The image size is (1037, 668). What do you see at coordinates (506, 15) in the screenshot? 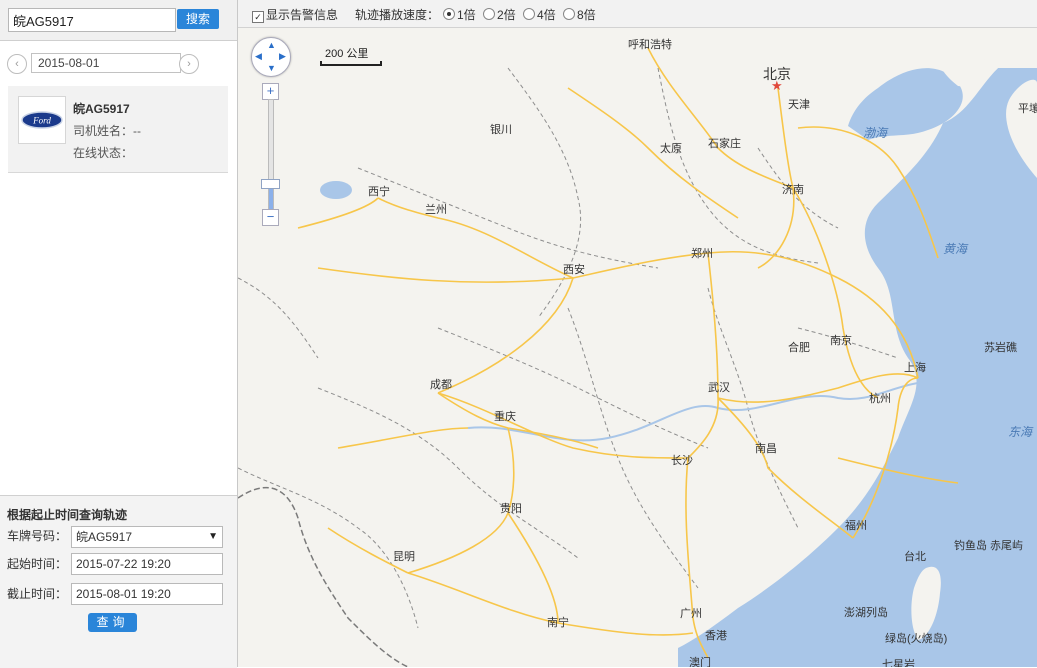
I see `speed-label-2x: 2倍` at bounding box center [506, 15].